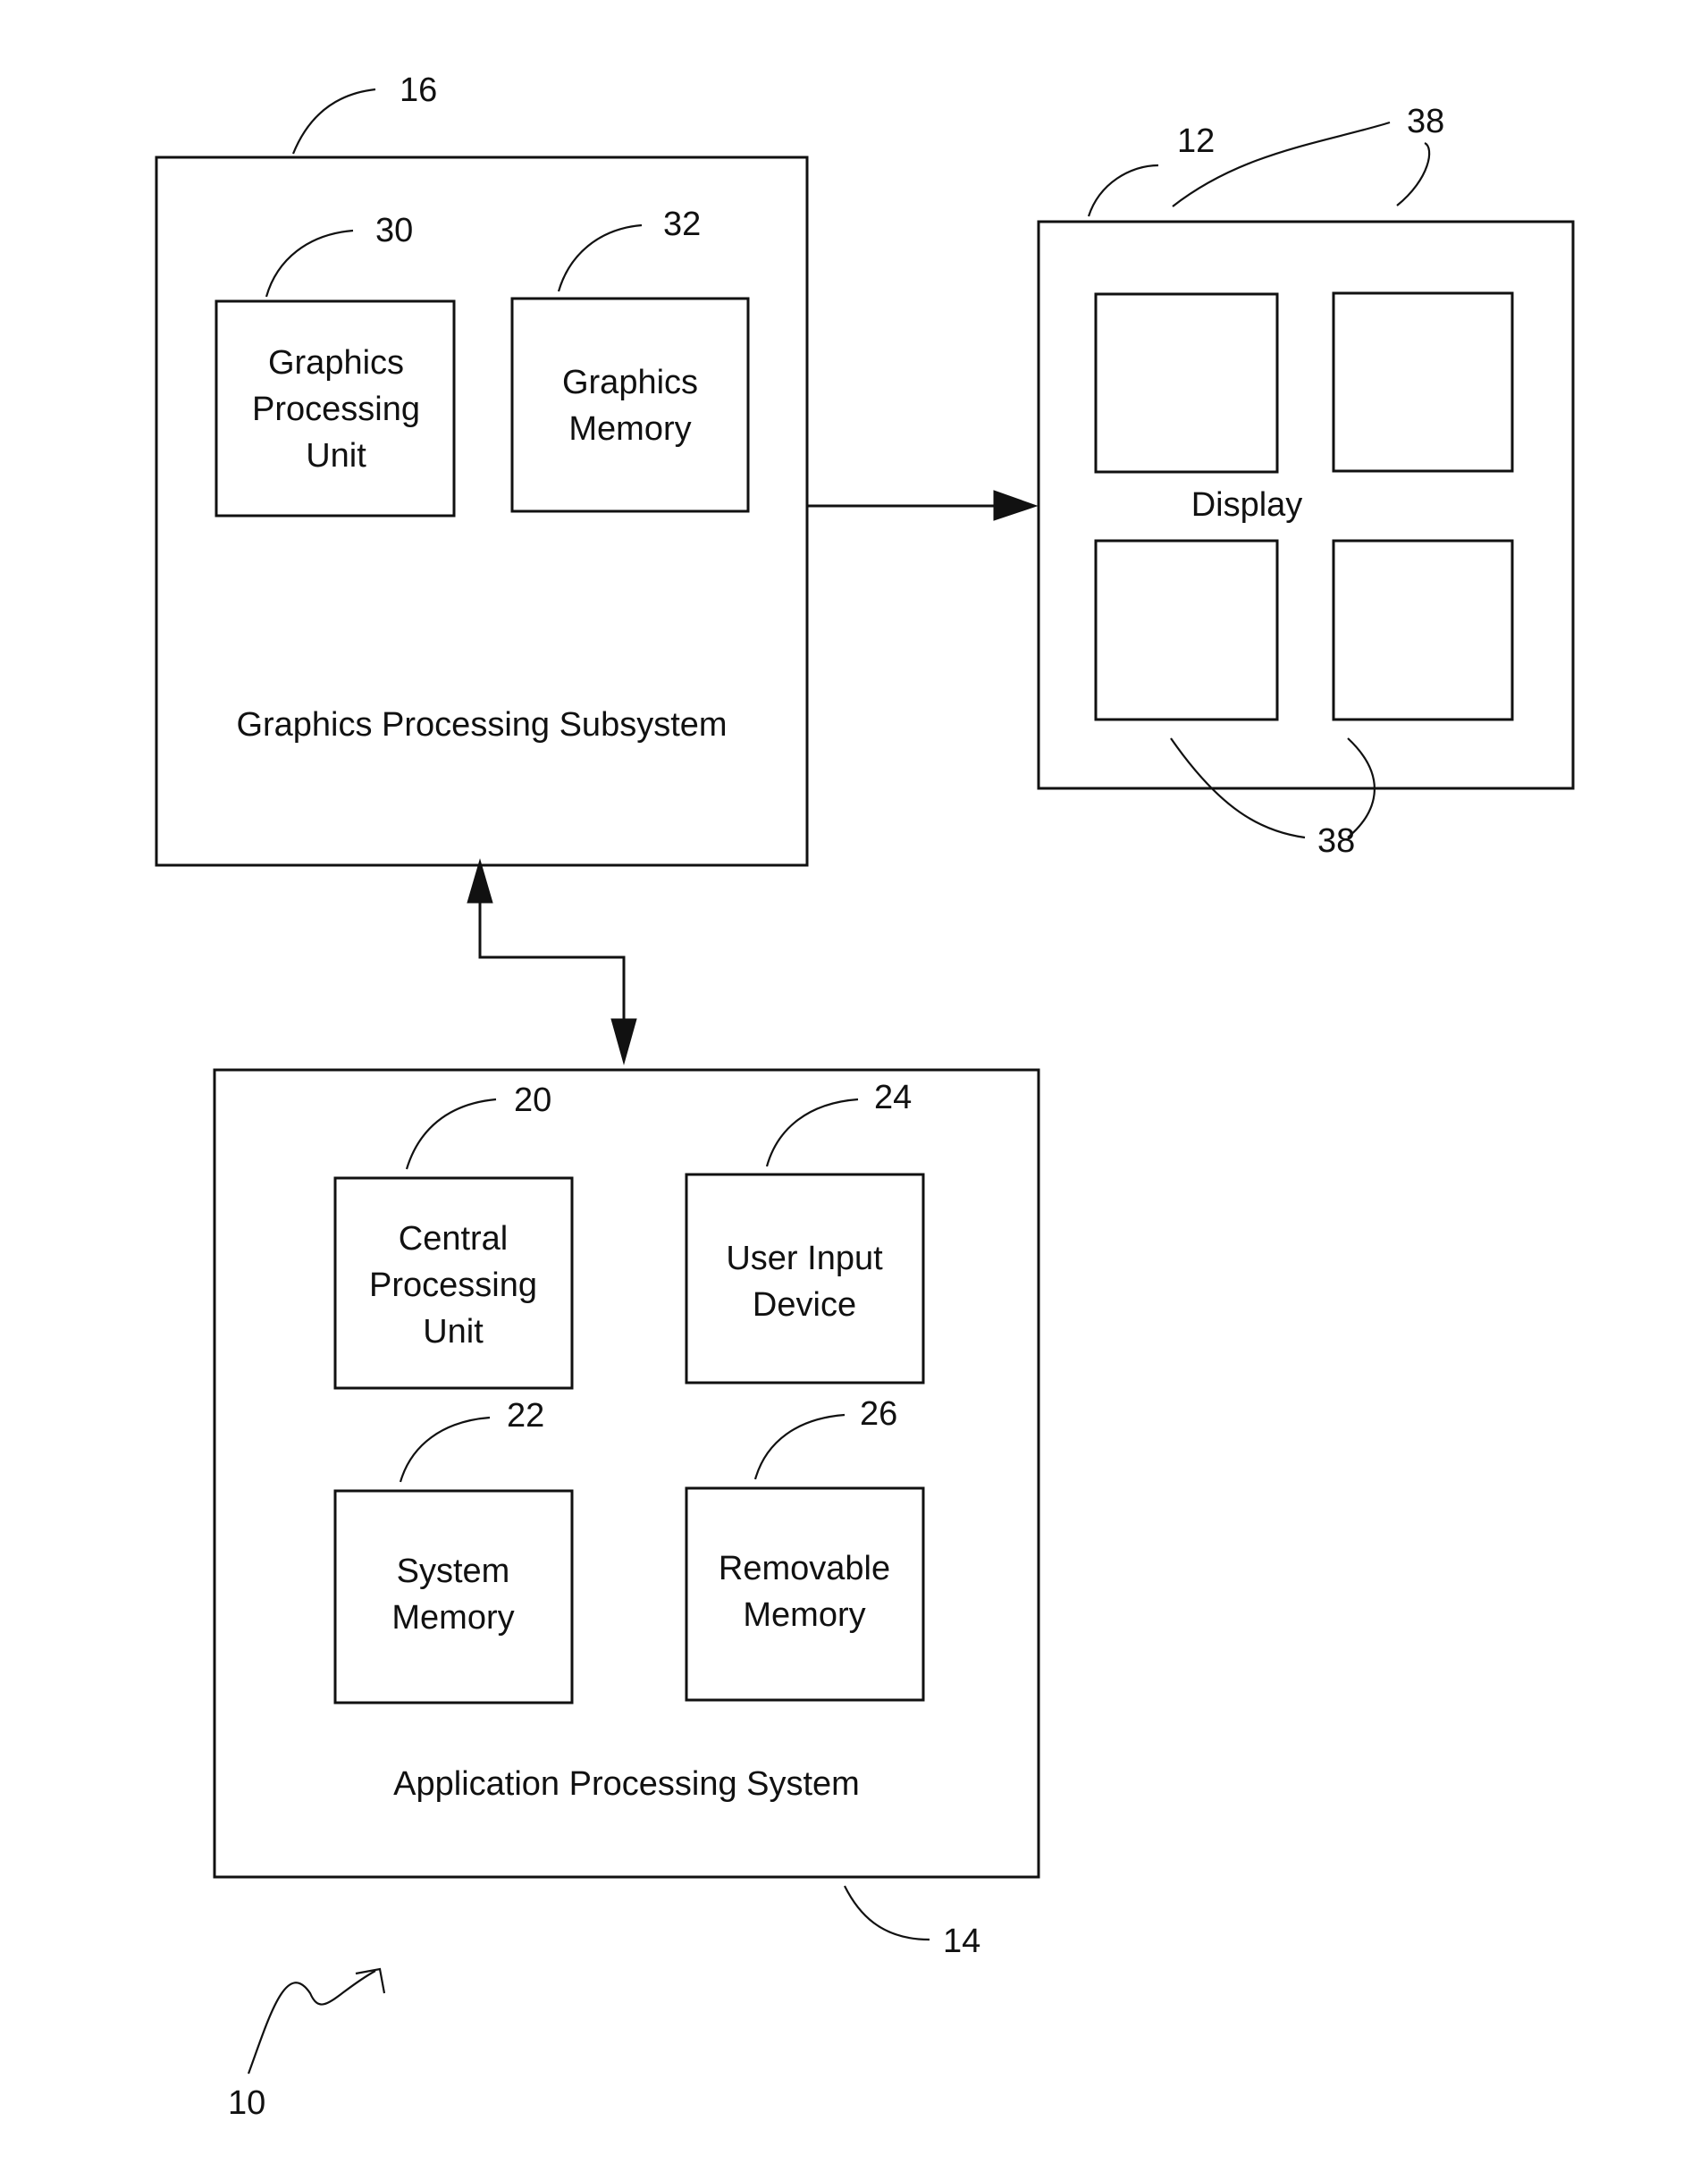  I want to click on user-input-device-label-line-1: User Input, so click(805, 1258).